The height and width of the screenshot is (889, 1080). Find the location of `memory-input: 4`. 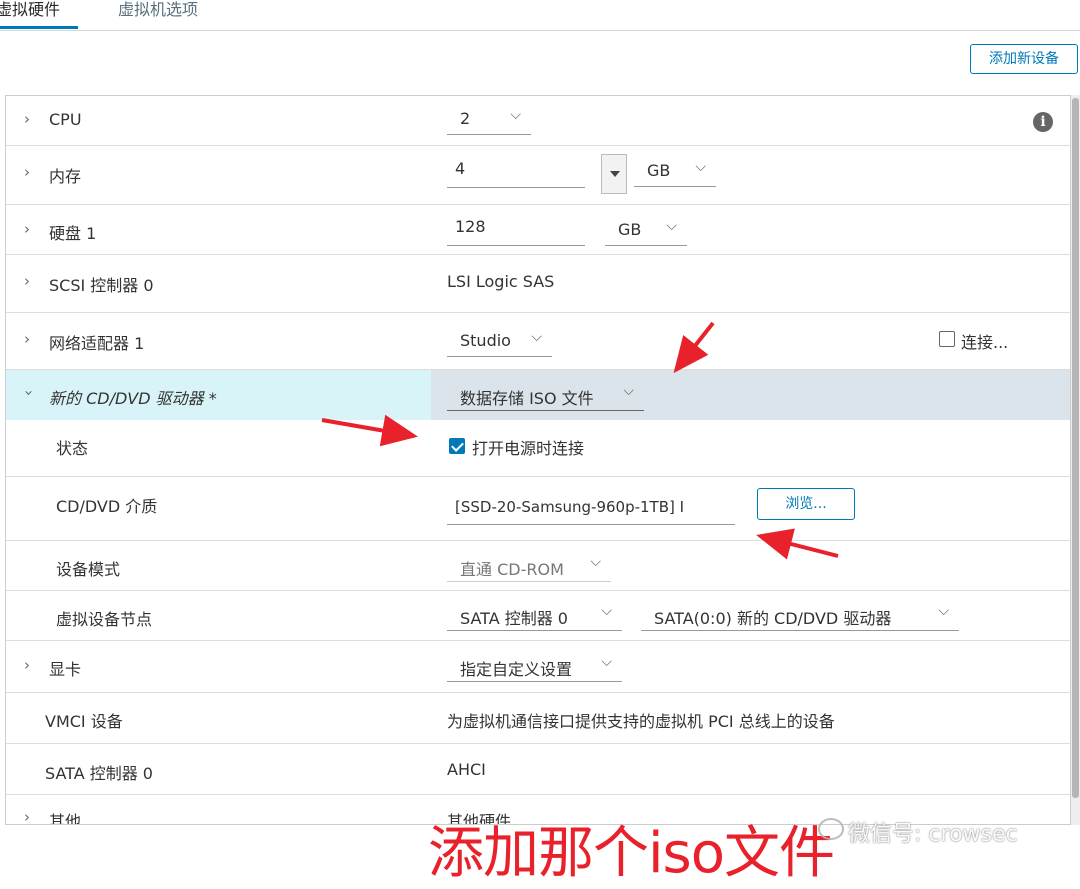

memory-input: 4 is located at coordinates (516, 172).